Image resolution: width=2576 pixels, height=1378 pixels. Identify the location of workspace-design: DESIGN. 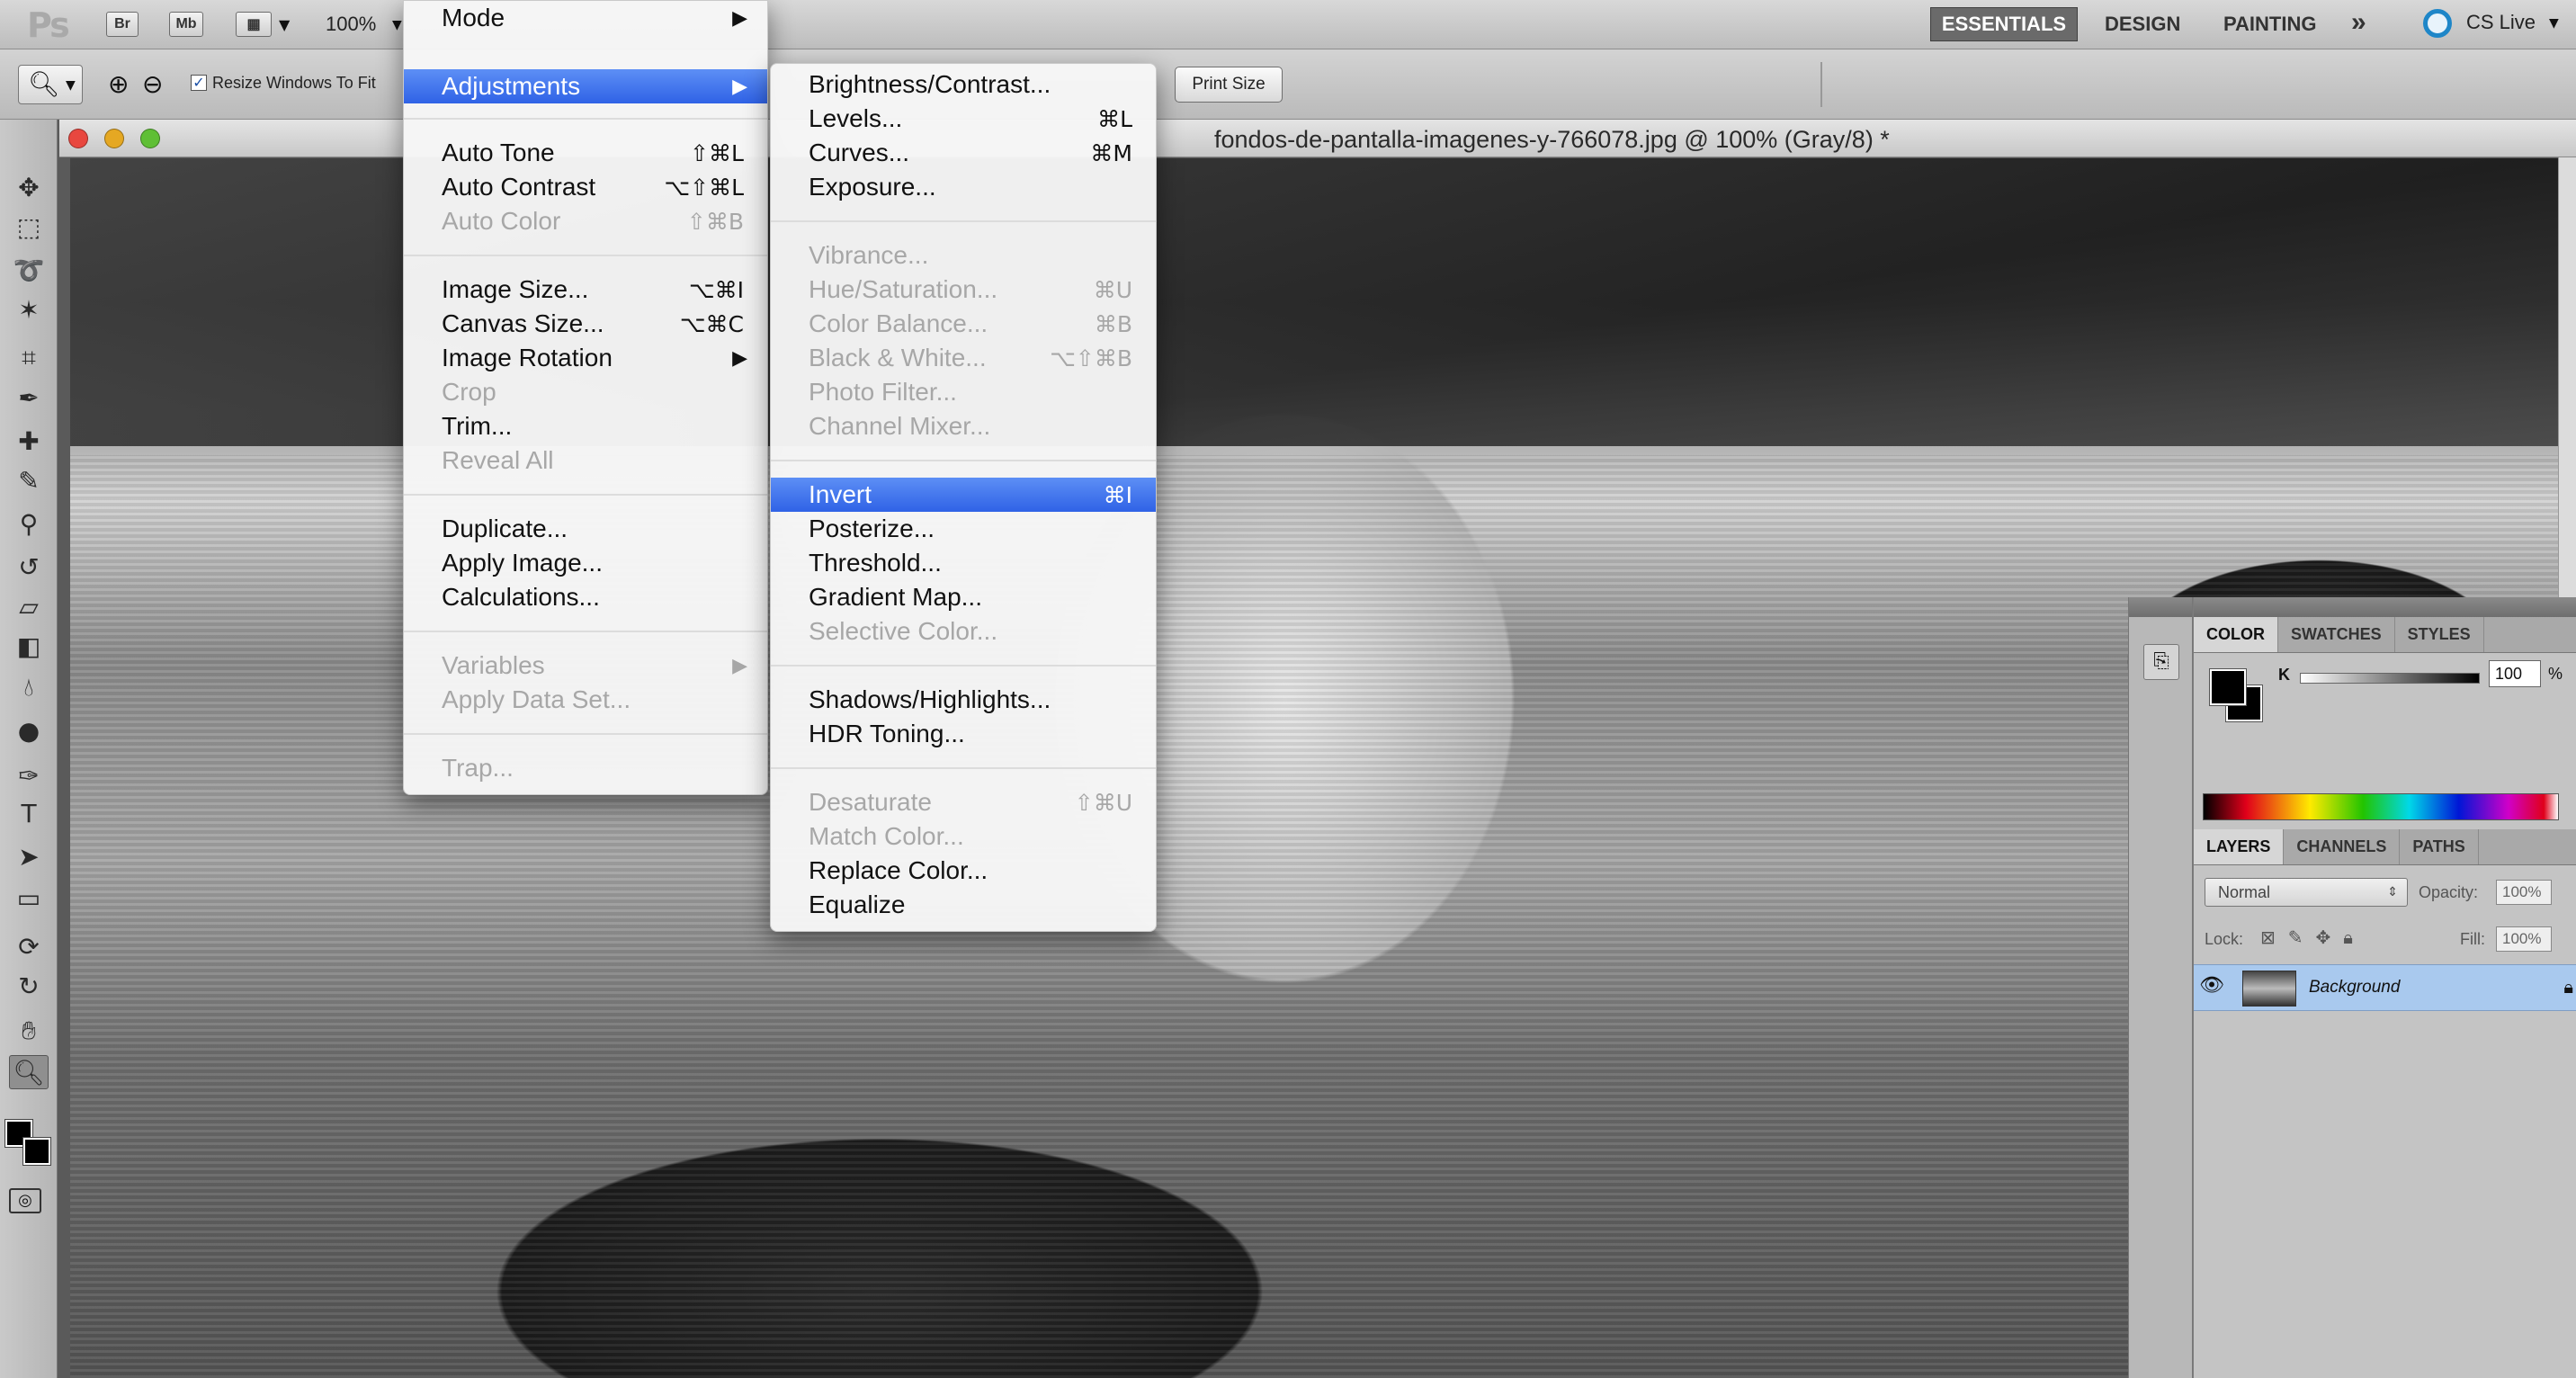
(2142, 24).